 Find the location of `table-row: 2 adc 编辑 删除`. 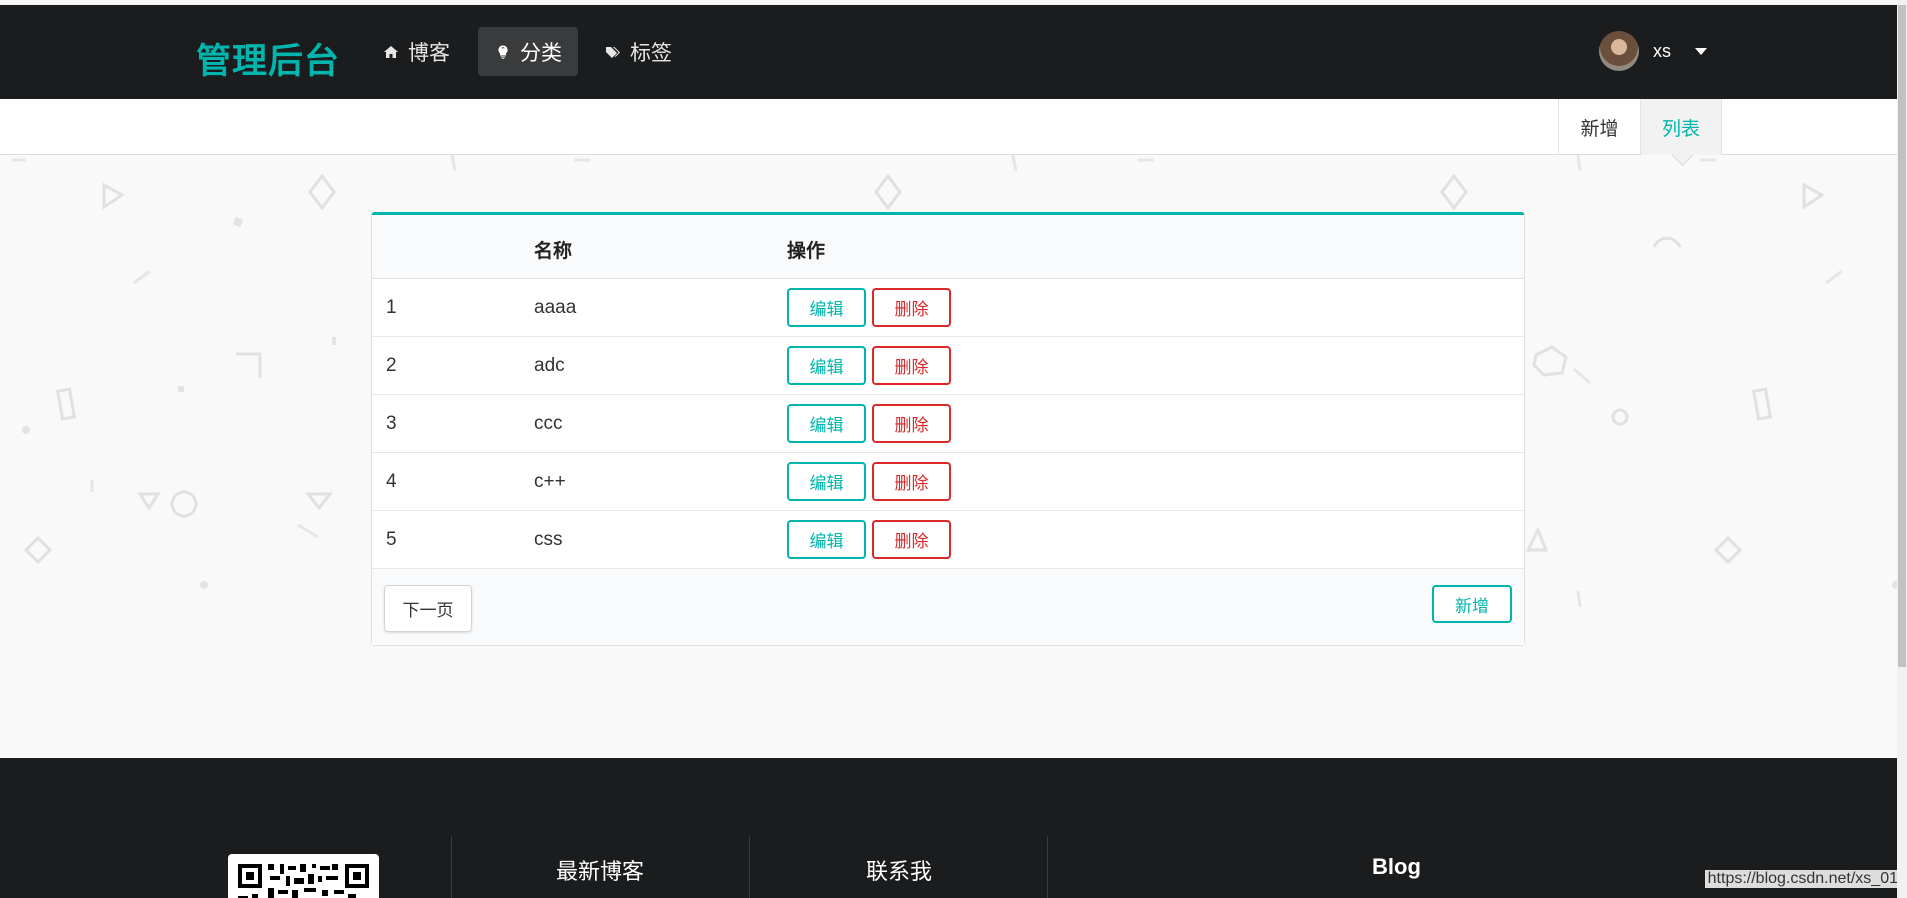

table-row: 2 adc 编辑 删除 is located at coordinates (948, 366).